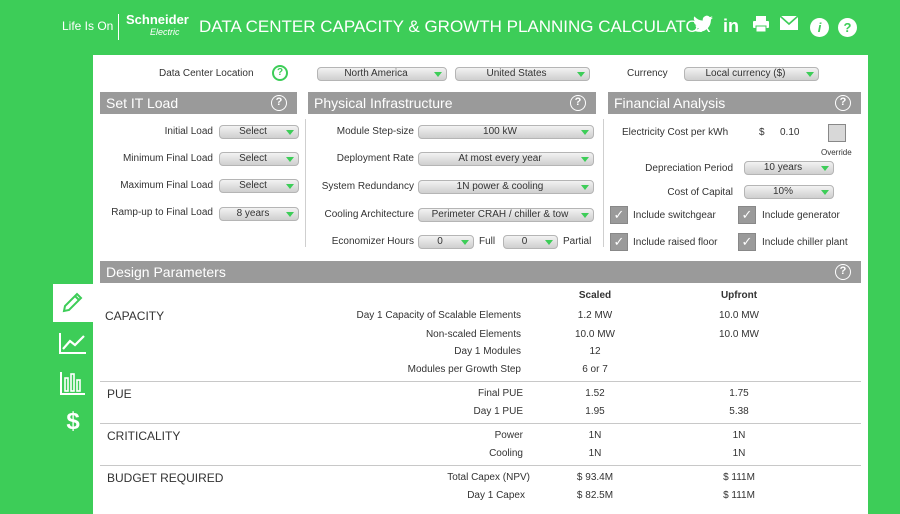 Image resolution: width=900 pixels, height=514 pixels. I want to click on pue-section-title: PUE, so click(119, 394).